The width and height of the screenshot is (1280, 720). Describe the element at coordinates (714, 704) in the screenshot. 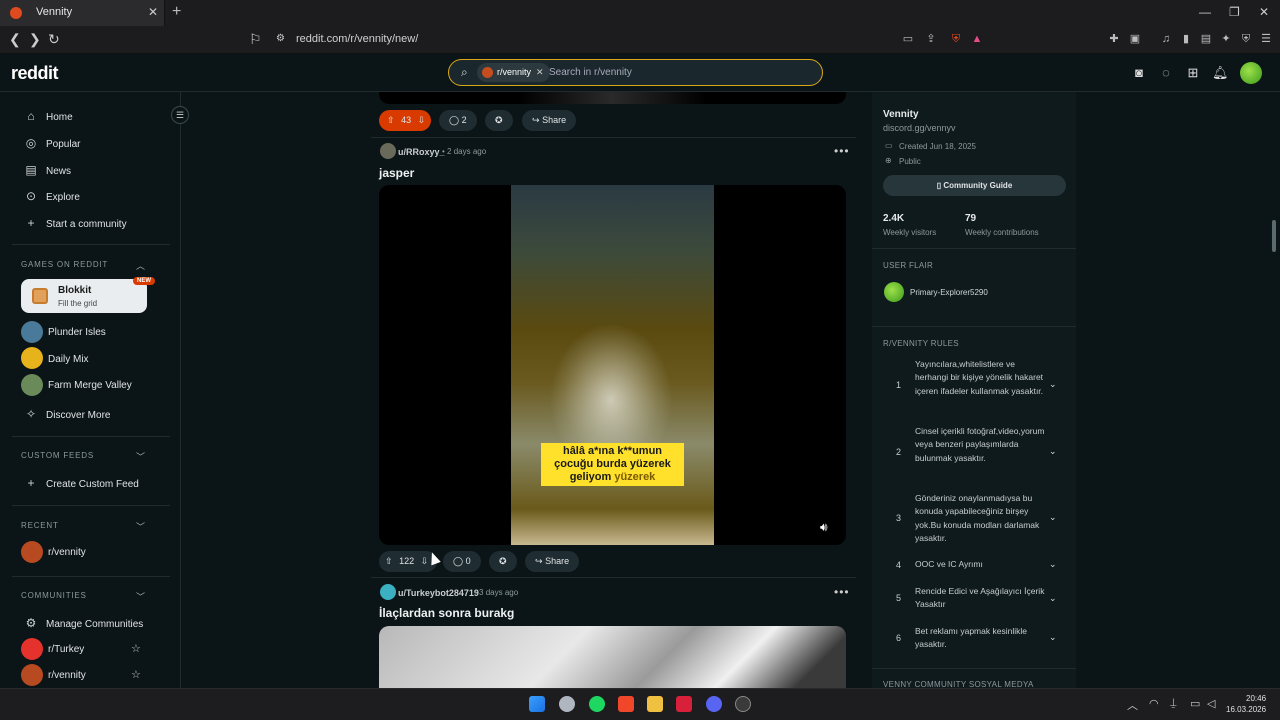

I see `discord-icon` at that location.